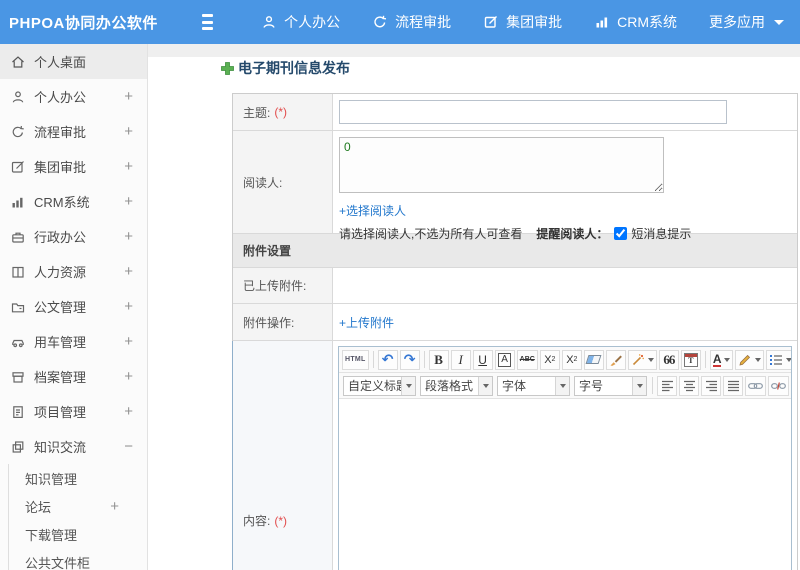  What do you see at coordinates (17, 342) in the screenshot?
I see `car-icon` at bounding box center [17, 342].